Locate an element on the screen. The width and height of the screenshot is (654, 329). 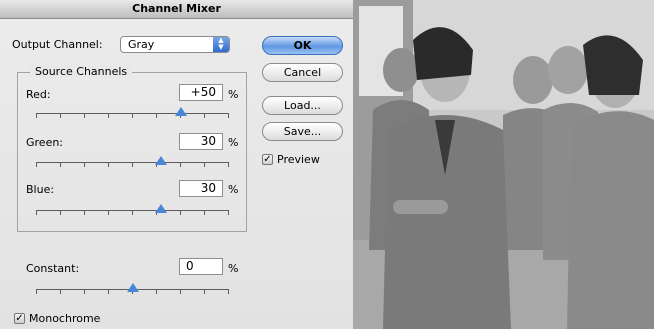
constant-label: Constant: is located at coordinates (53, 268).